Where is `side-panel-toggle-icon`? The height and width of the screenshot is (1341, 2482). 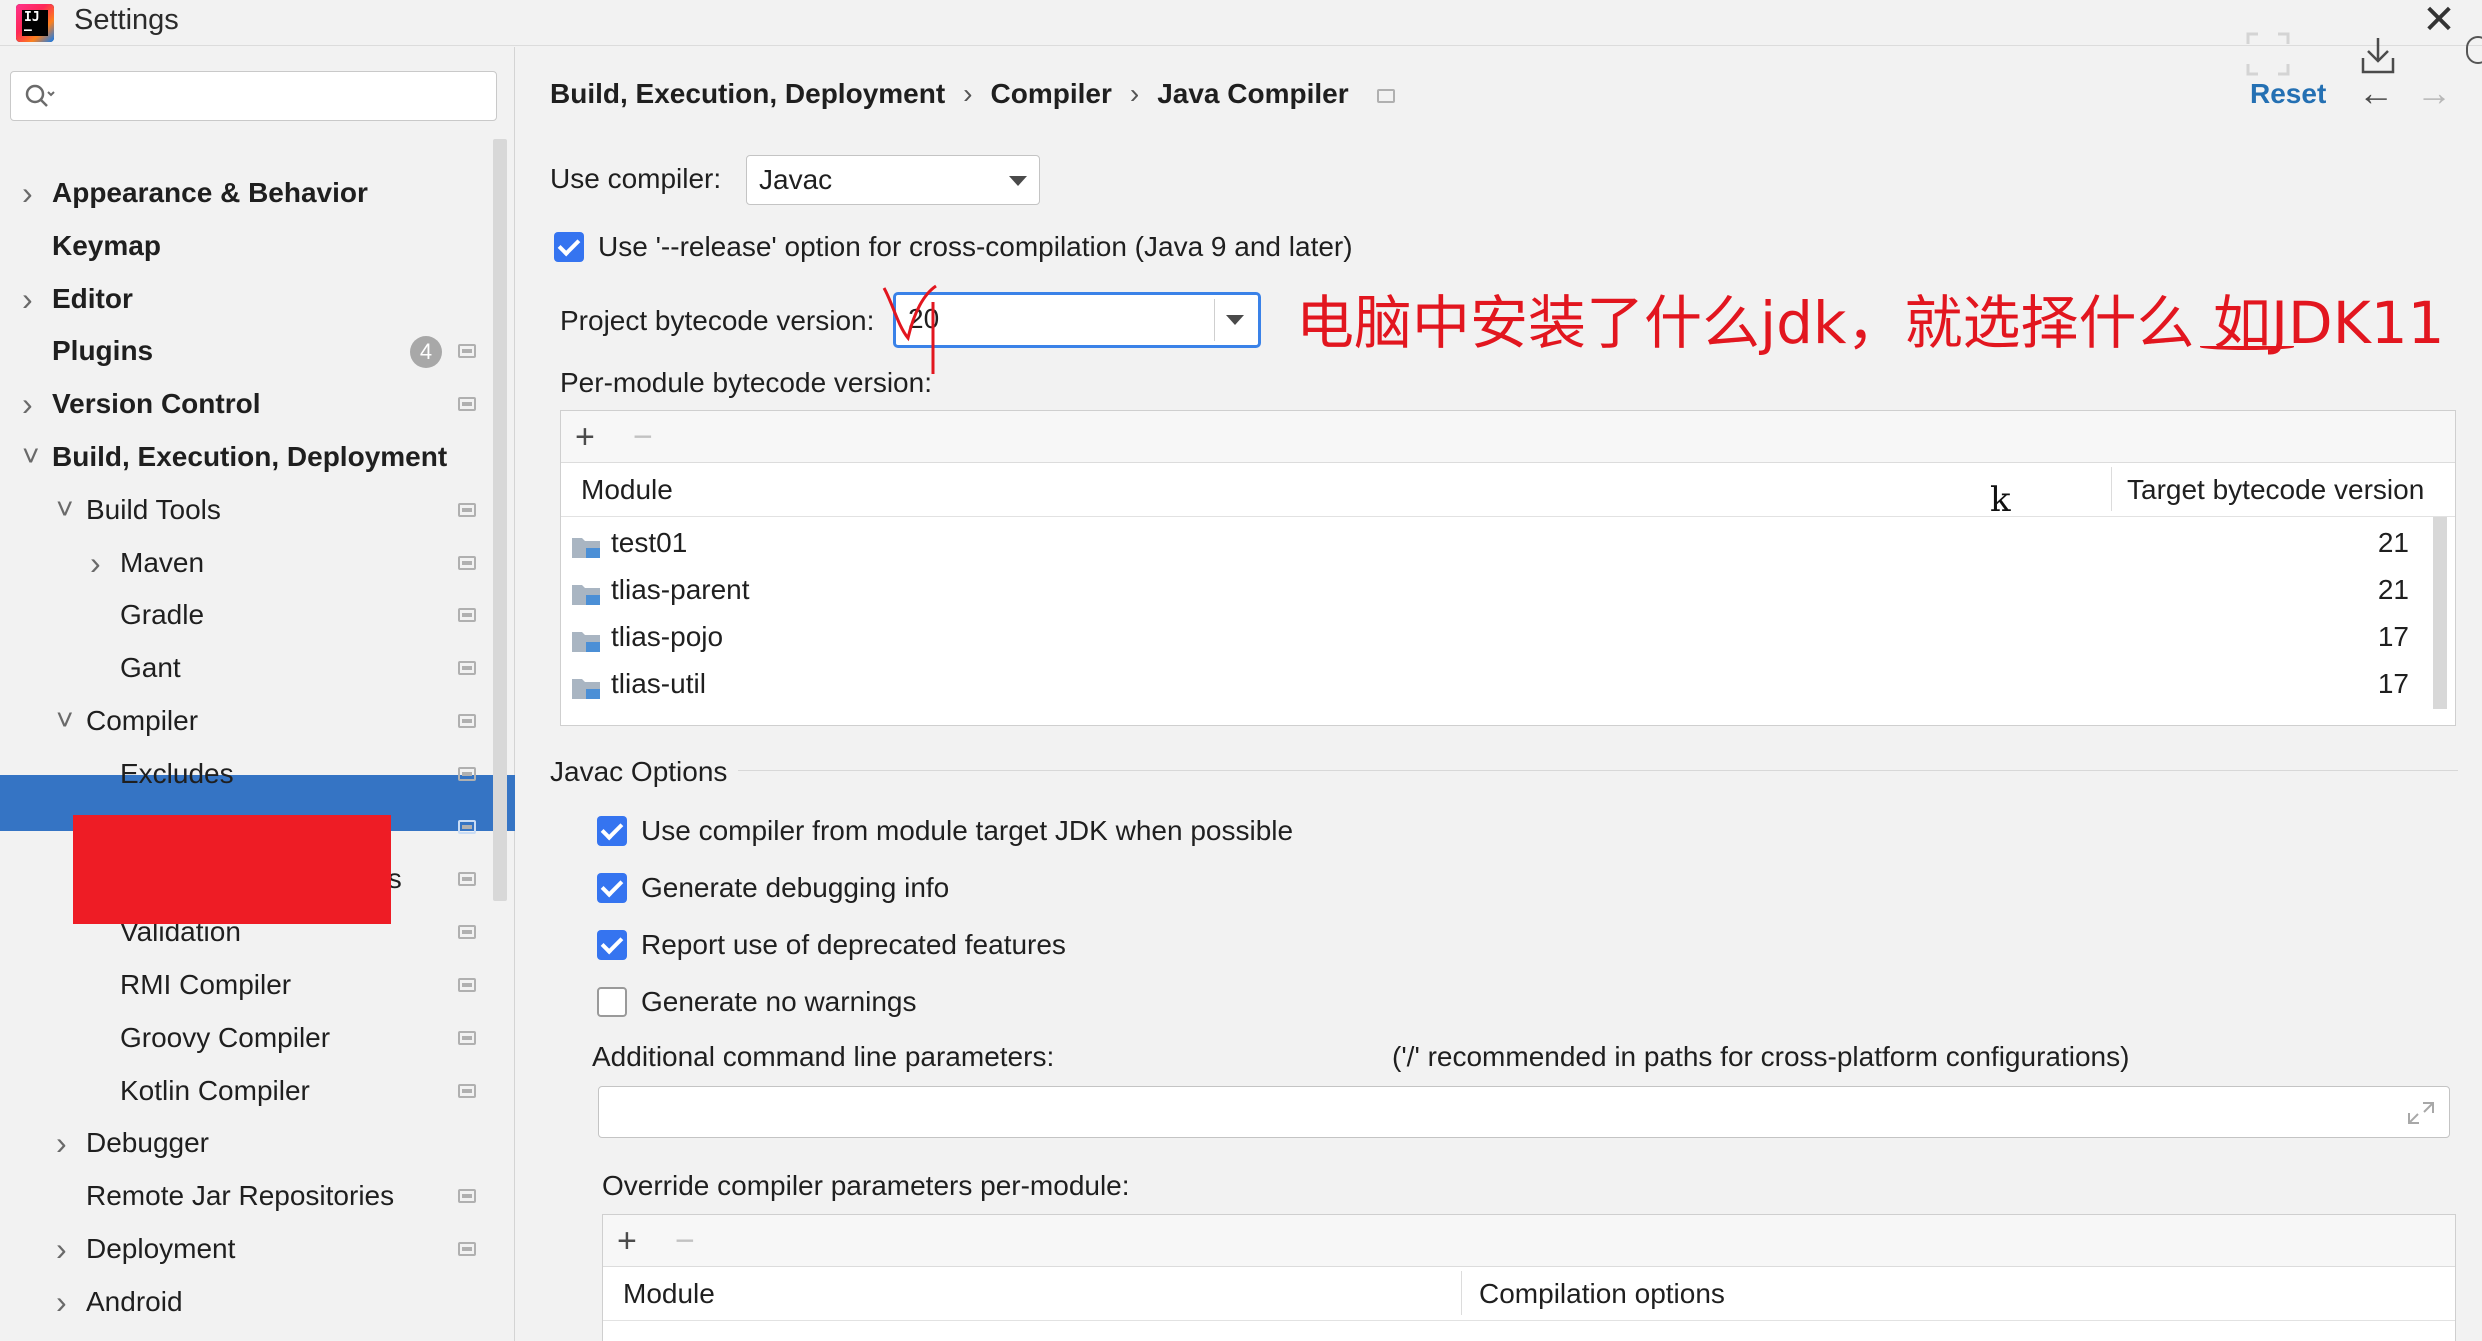 side-panel-toggle-icon is located at coordinates (2474, 50).